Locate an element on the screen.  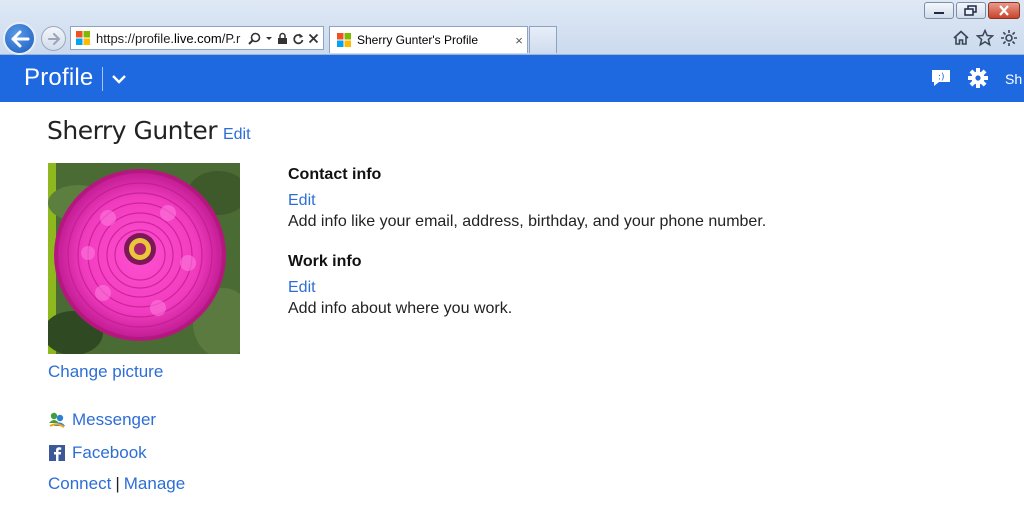
profile-picture is located at coordinates (144, 258).